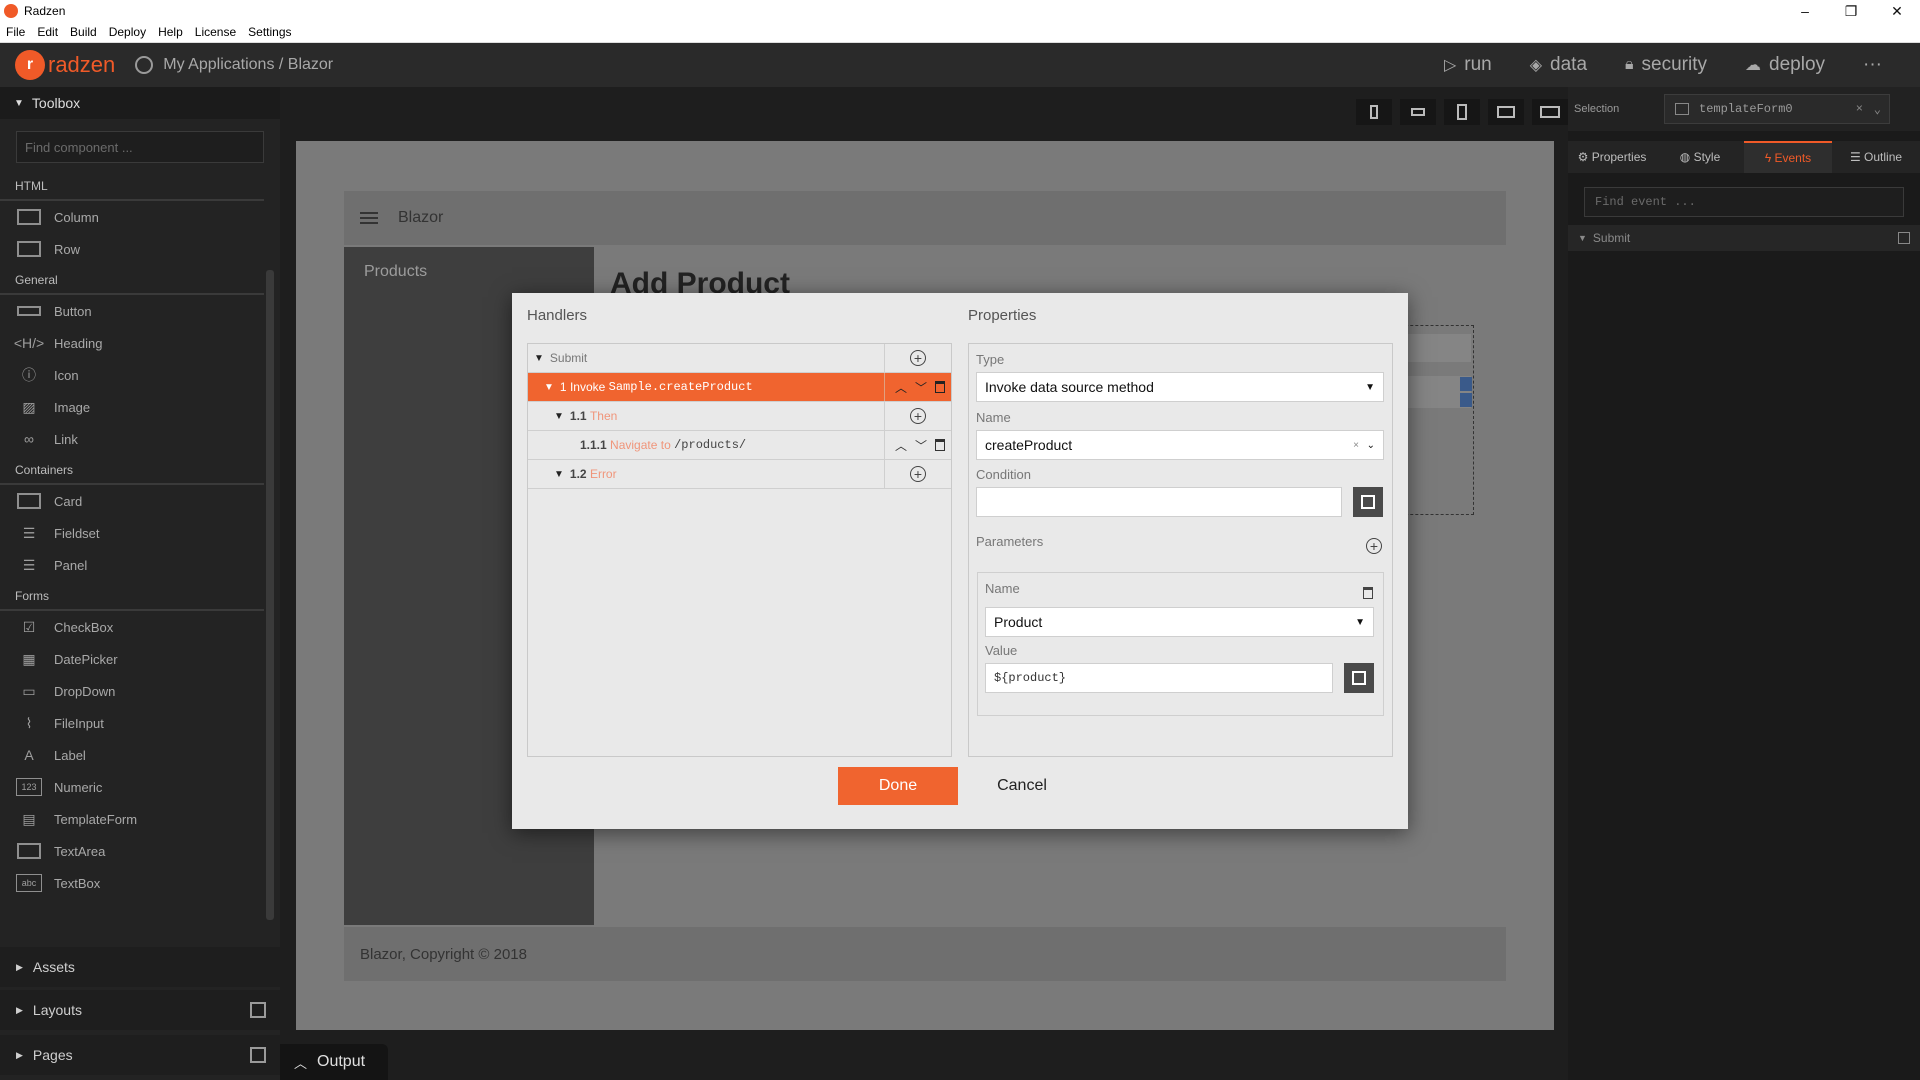  What do you see at coordinates (47, 32) in the screenshot?
I see `menu-edit: Edit` at bounding box center [47, 32].